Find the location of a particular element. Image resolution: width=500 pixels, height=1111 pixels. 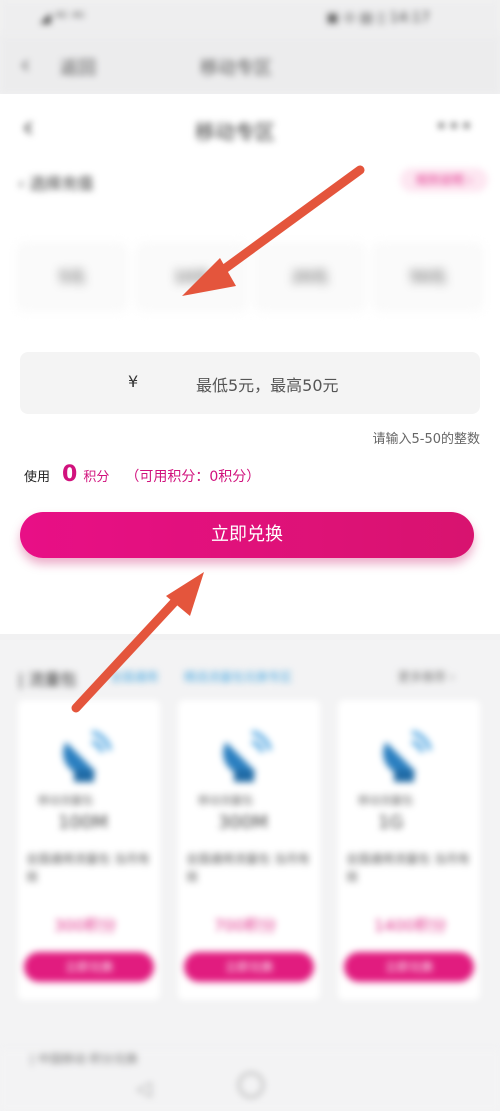

use-label: 使用 is located at coordinates (37, 477).